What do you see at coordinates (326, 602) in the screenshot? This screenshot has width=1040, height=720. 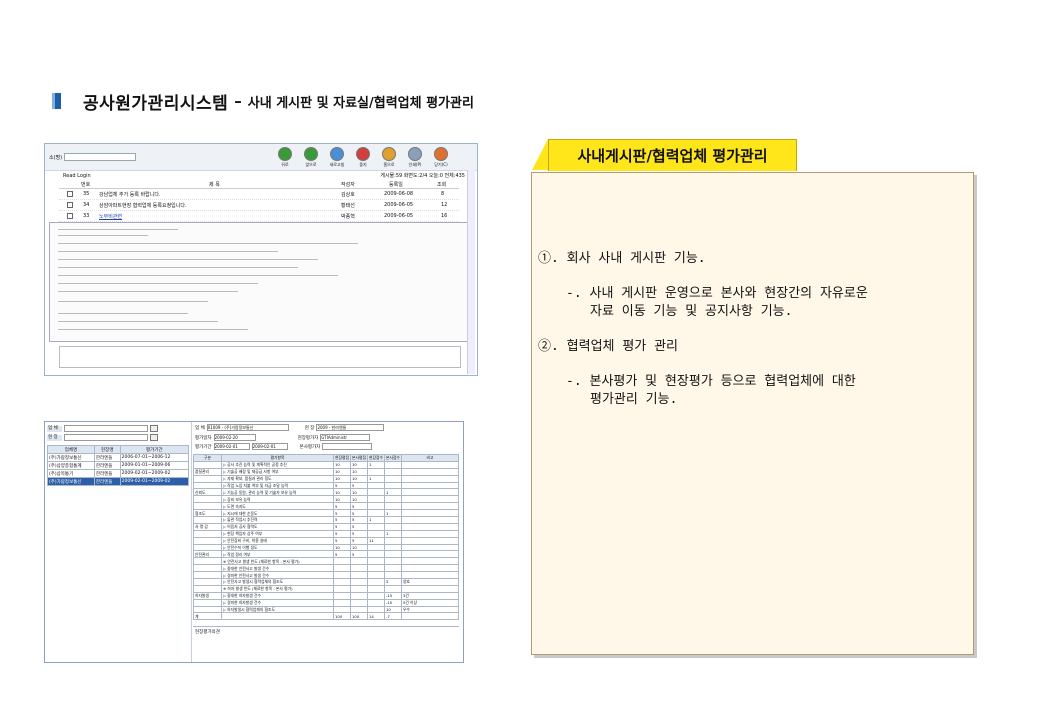 I see `table-row: ▷ 경미한 하자발생 건수 -10 5건 이상` at bounding box center [326, 602].